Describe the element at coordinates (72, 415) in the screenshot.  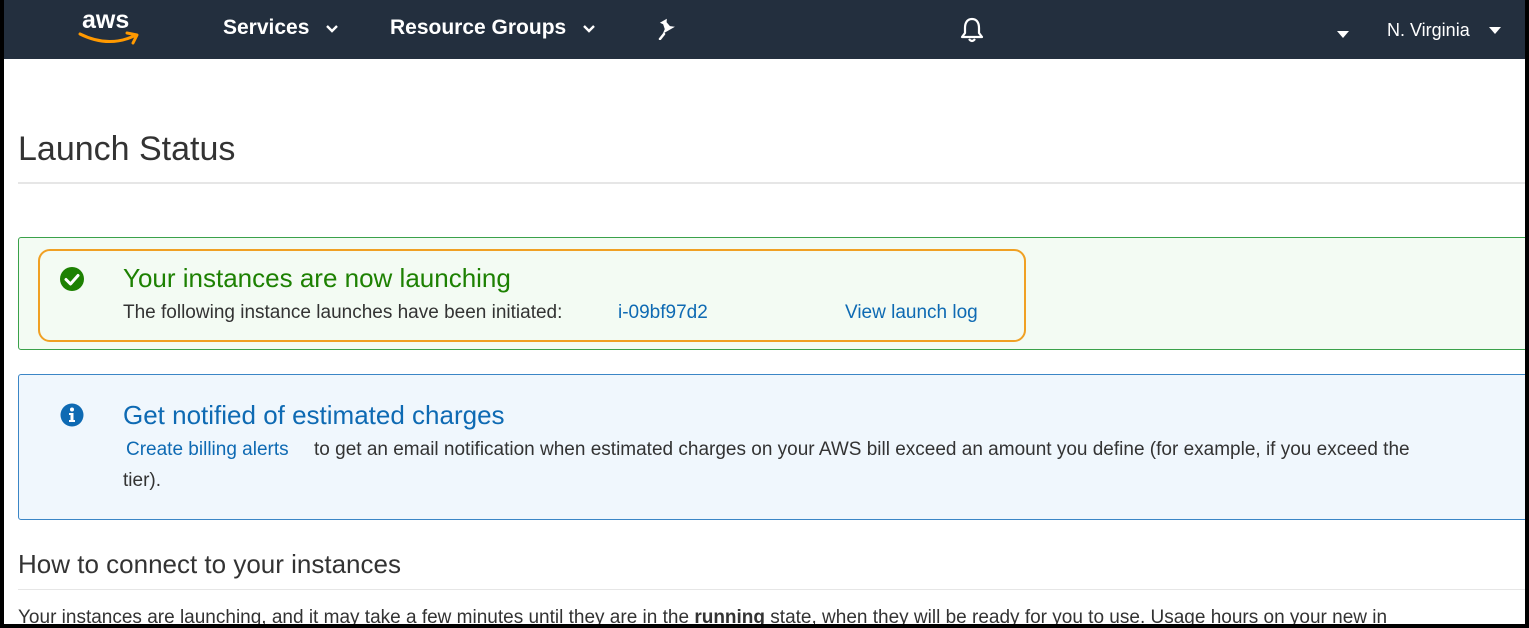
I see `info-circle-icon` at that location.